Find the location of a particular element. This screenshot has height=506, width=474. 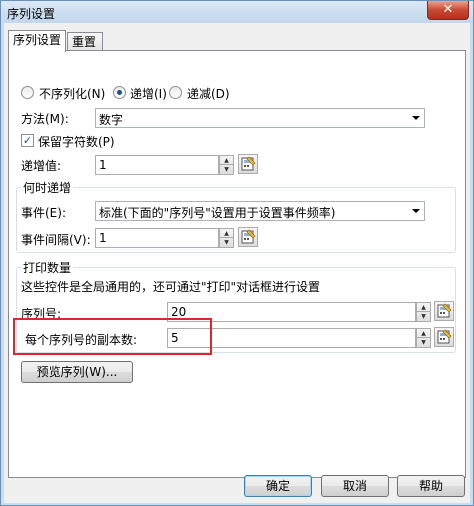

serial-value: 20 is located at coordinates (179, 312).